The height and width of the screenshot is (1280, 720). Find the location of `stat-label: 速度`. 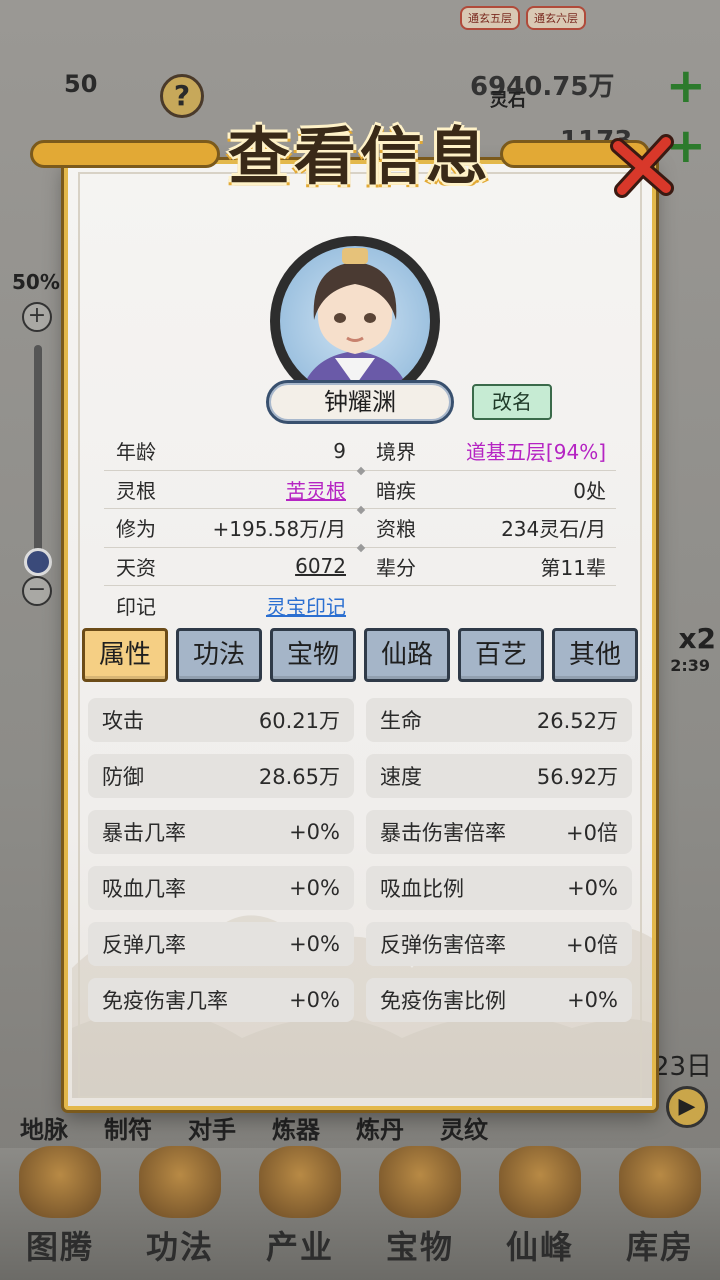

stat-label: 速度 is located at coordinates (401, 777).